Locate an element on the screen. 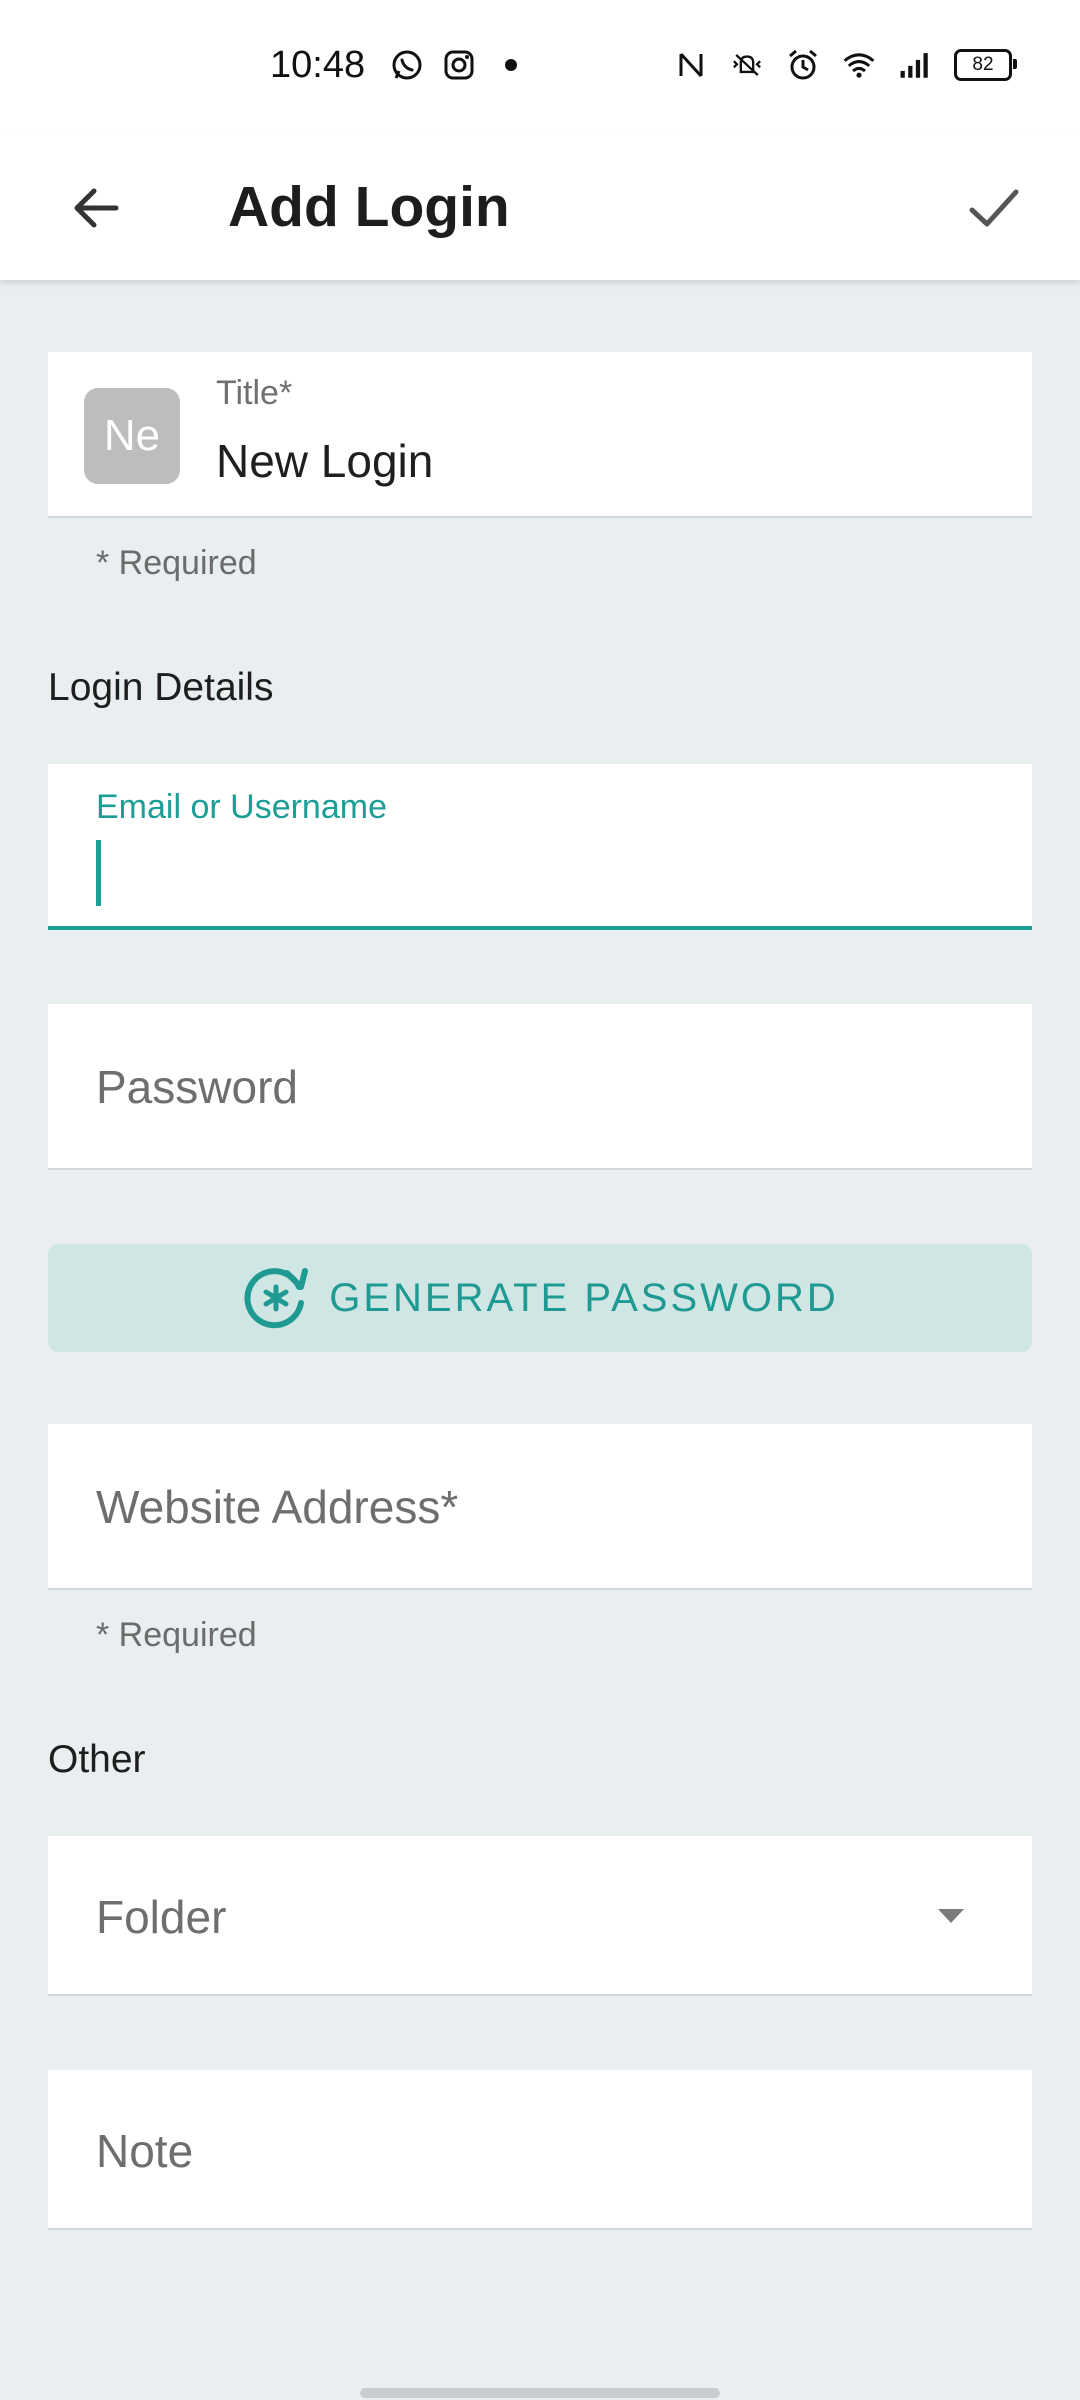 The width and height of the screenshot is (1080, 2400). battery-icon: 82 is located at coordinates (985, 65).